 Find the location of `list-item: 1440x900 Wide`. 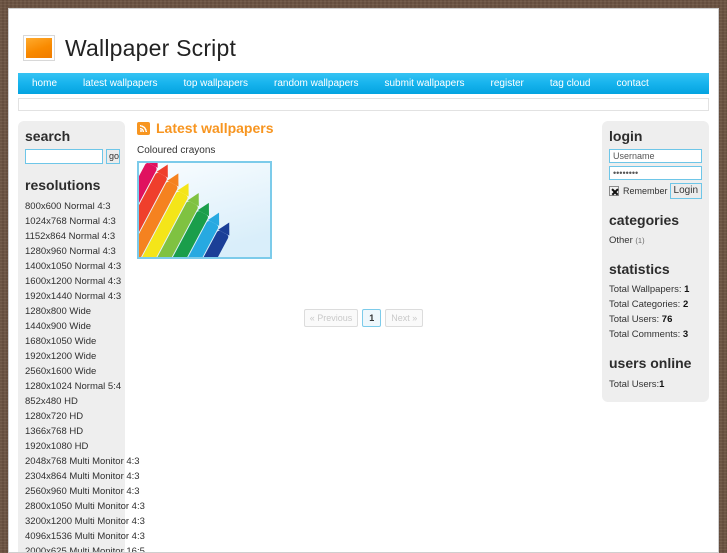

list-item: 1440x900 Wide is located at coordinates (71, 326).